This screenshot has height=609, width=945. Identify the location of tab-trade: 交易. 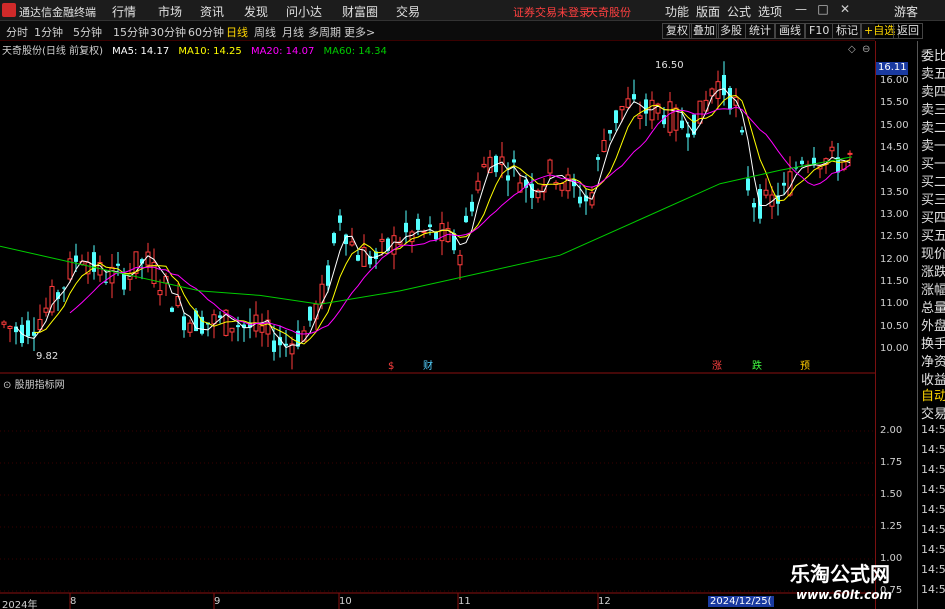
(933, 412).